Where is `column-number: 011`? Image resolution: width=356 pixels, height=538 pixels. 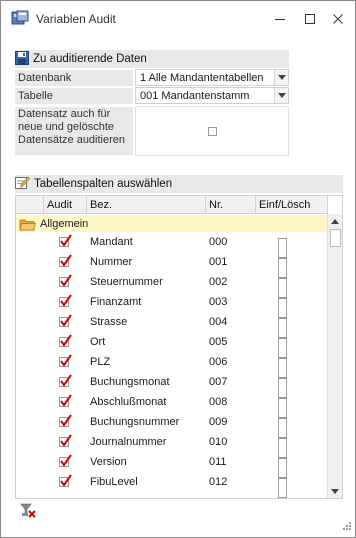
column-number: 011 is located at coordinates (218, 462).